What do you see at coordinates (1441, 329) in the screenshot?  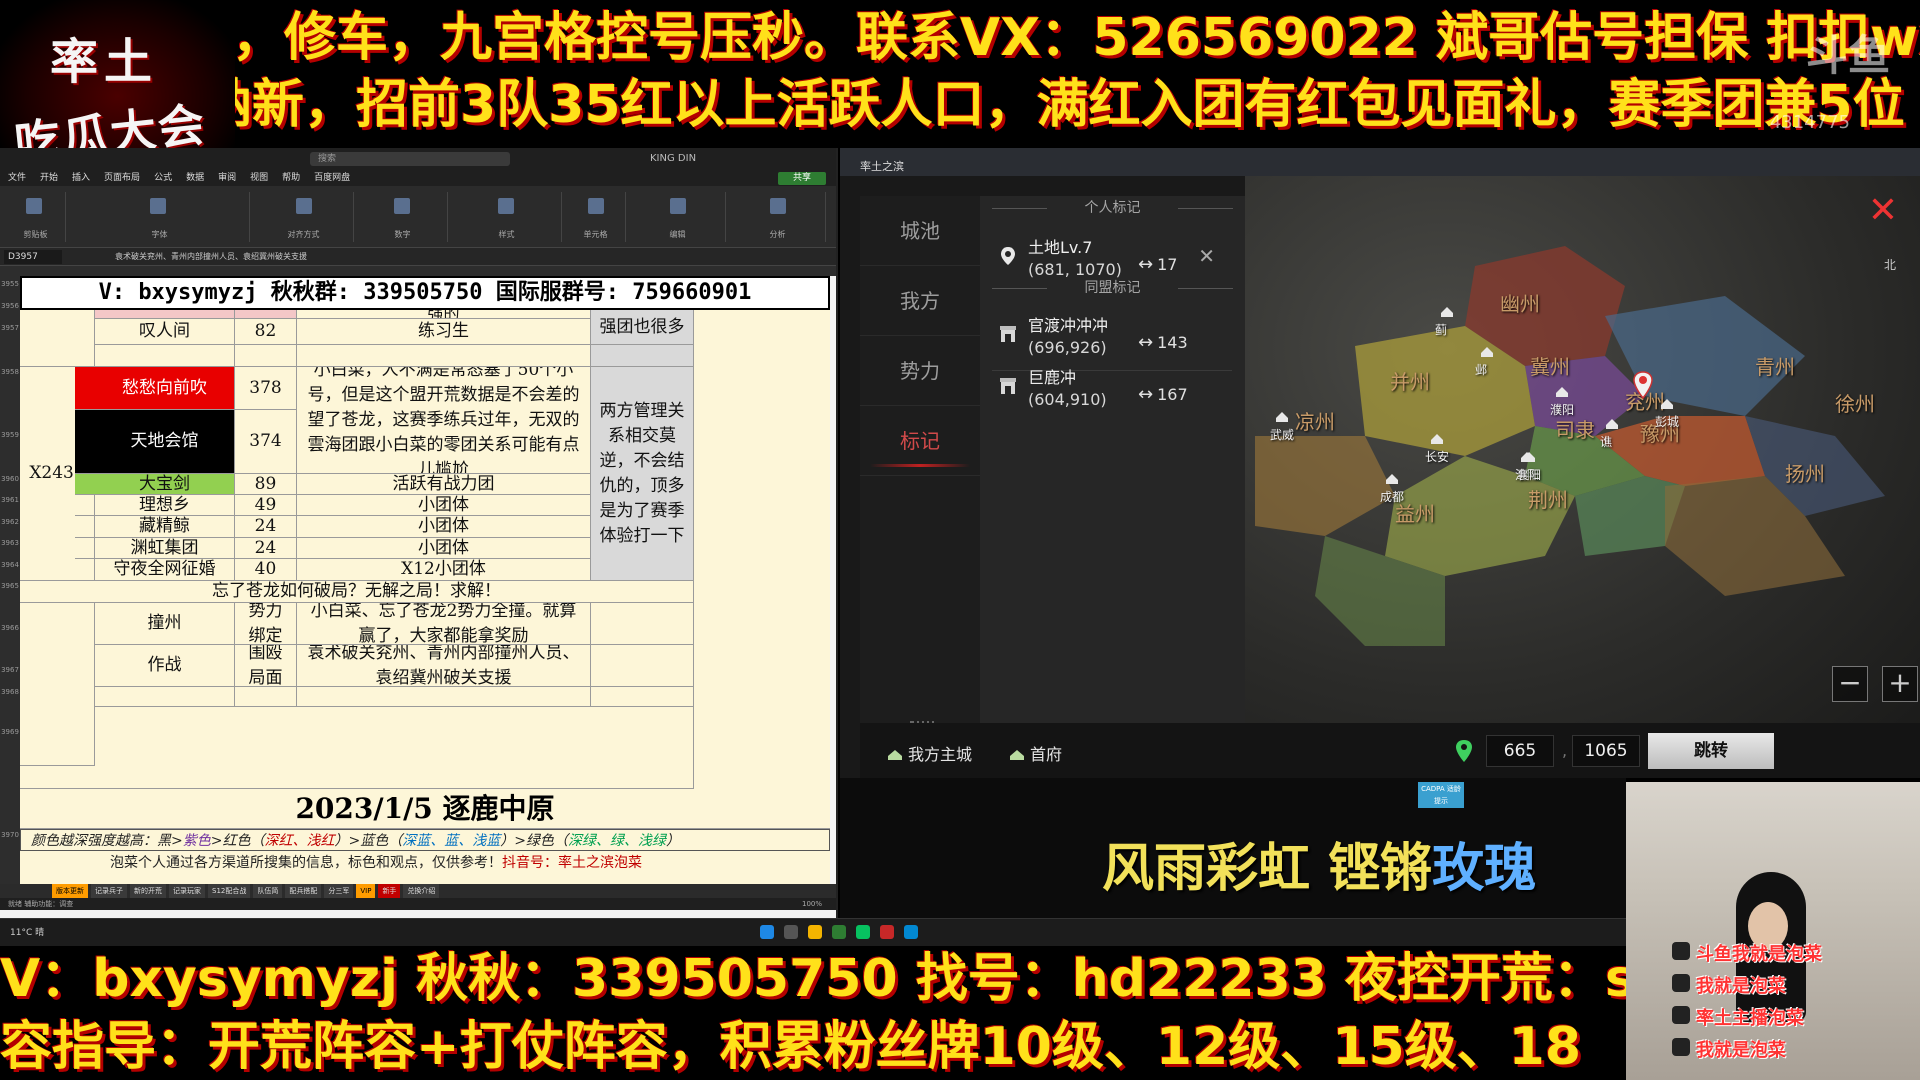 I see `city-label: 蓟` at bounding box center [1441, 329].